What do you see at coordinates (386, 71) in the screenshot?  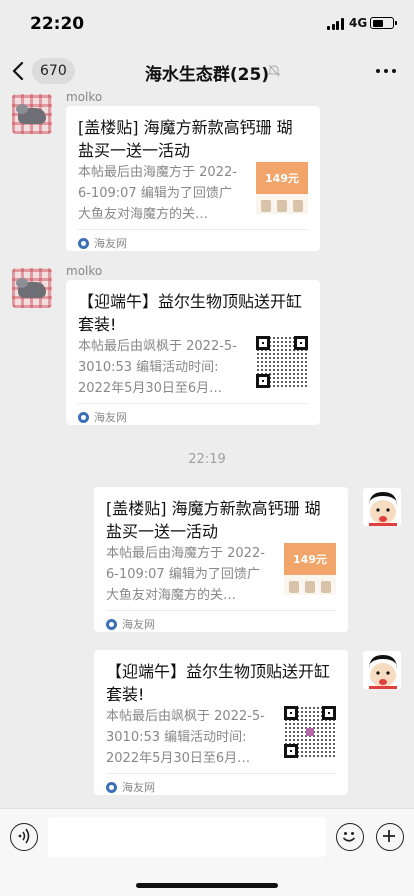 I see `more-options-button` at bounding box center [386, 71].